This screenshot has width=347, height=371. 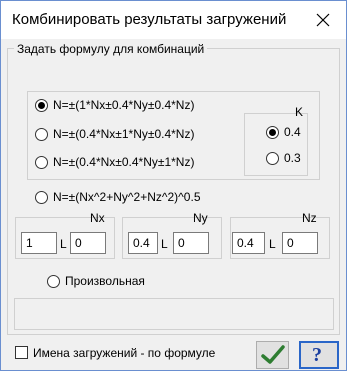 What do you see at coordinates (124, 105) in the screenshot?
I see `formula-label-1: N=±(1*Nx±0.4*Ny±0.4*Nz)` at bounding box center [124, 105].